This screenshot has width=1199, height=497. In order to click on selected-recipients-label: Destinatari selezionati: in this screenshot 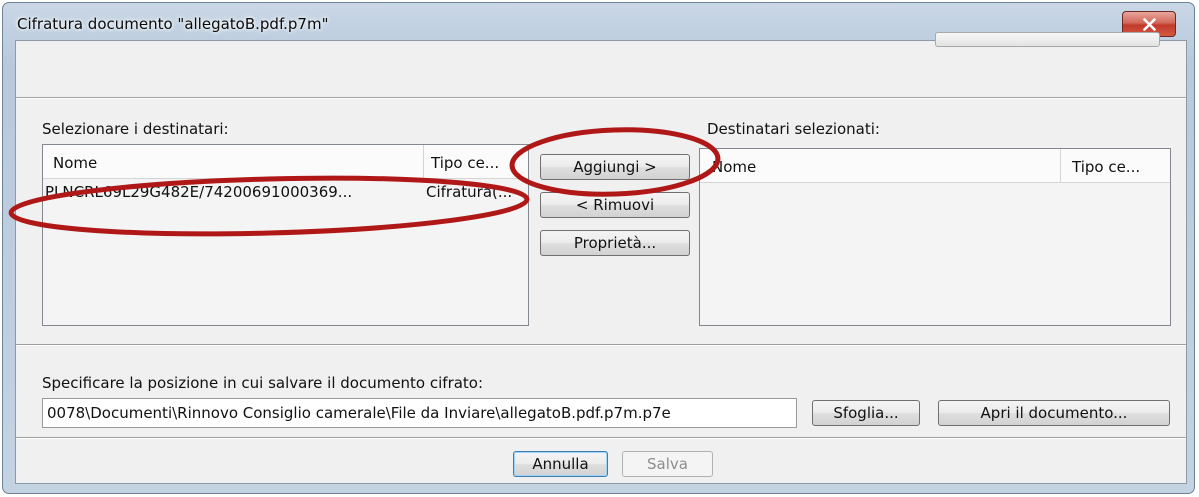, I will do `click(793, 129)`.